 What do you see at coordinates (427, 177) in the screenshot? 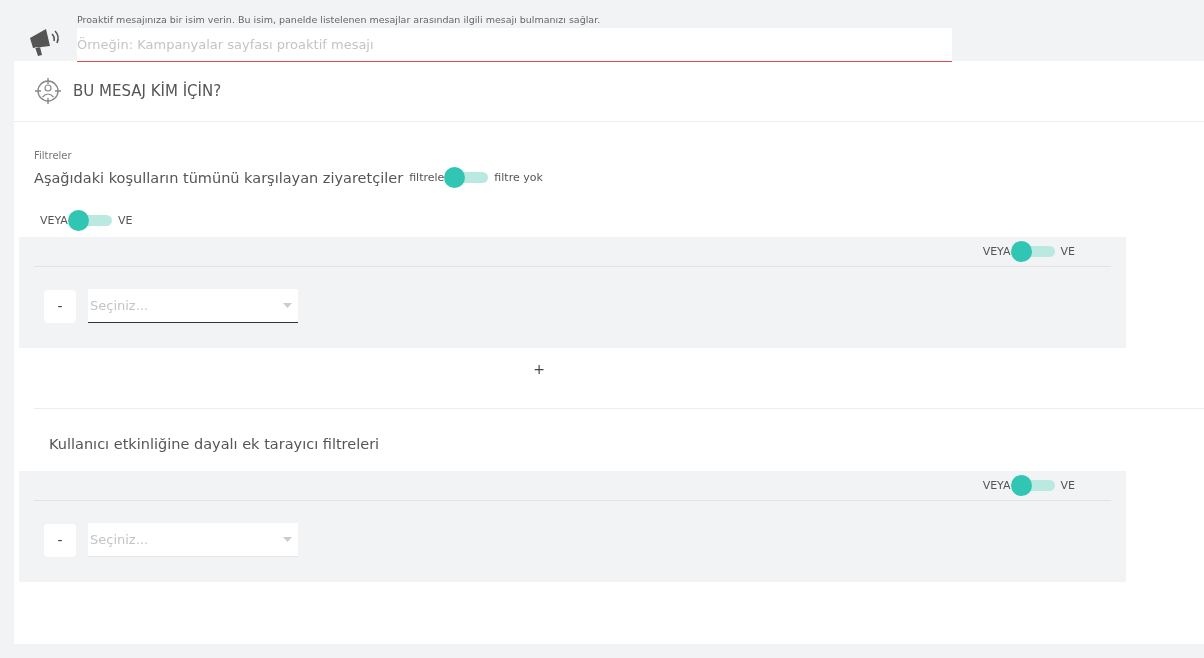
I see `toggle-label: filtrele` at bounding box center [427, 177].